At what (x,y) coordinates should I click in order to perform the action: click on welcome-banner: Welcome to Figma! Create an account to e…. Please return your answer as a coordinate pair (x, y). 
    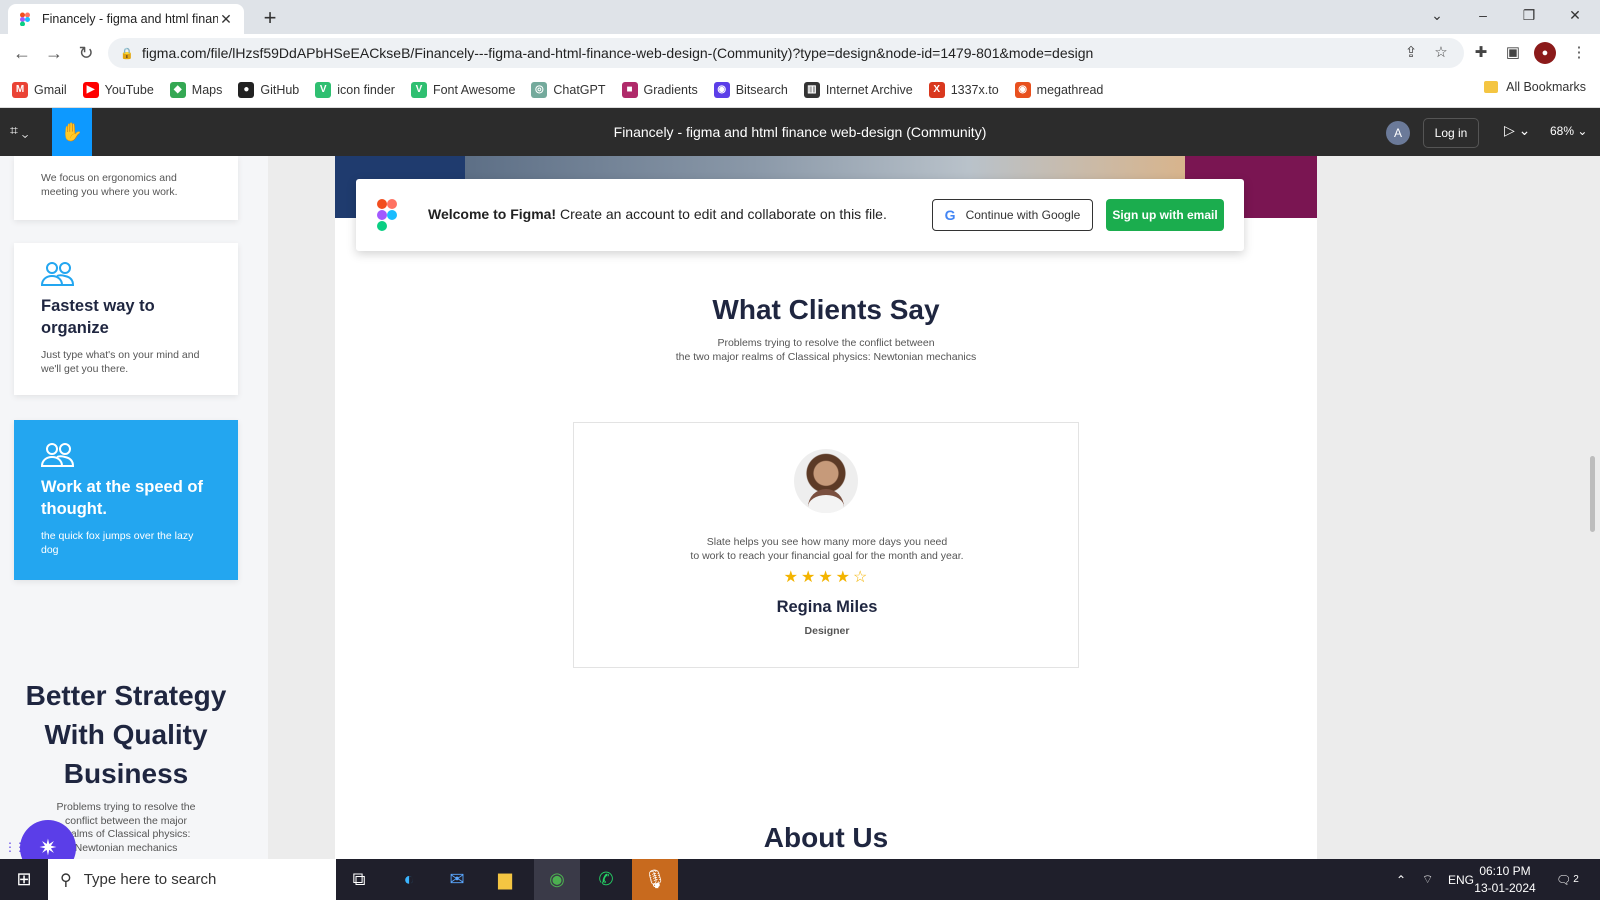
    Looking at the image, I should click on (800, 215).